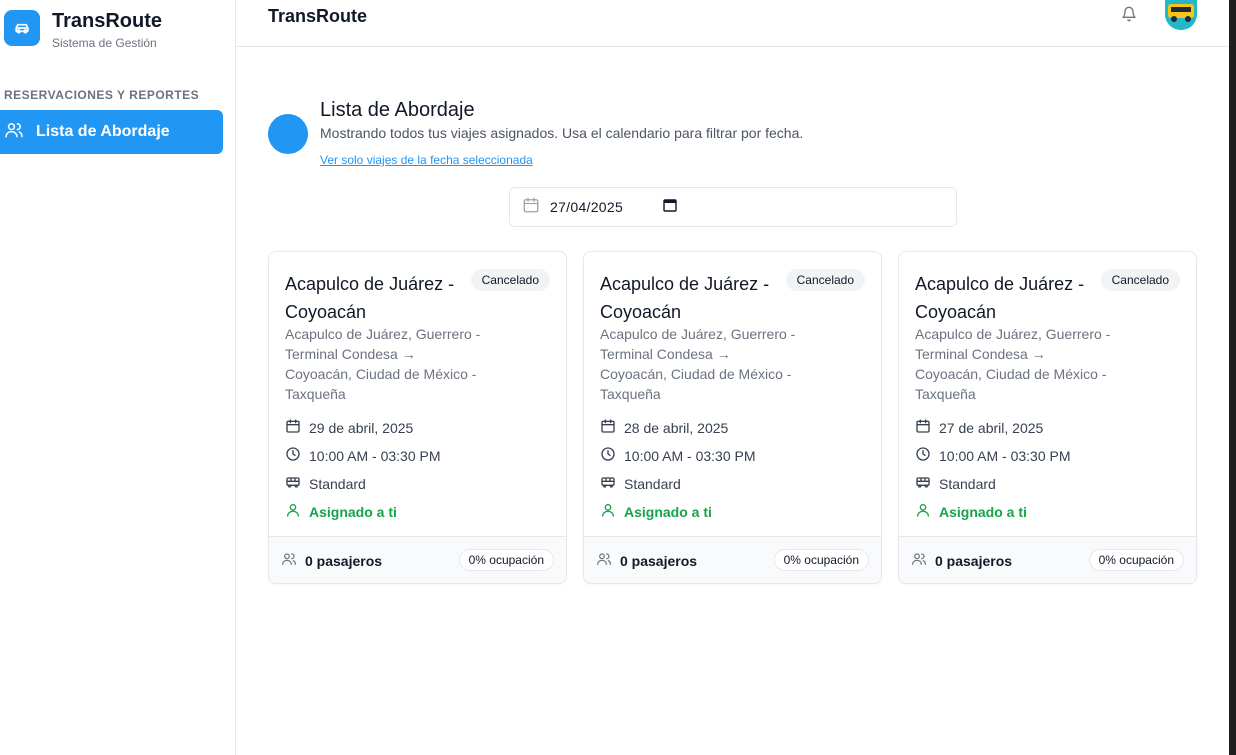 The width and height of the screenshot is (1236, 755). I want to click on brand: TransRoute Sistema de Gestión, so click(83, 30).